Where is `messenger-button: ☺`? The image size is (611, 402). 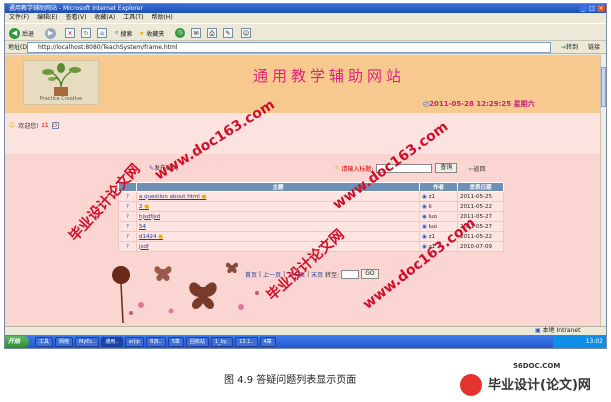
messenger-button: ☺ is located at coordinates (246, 33).